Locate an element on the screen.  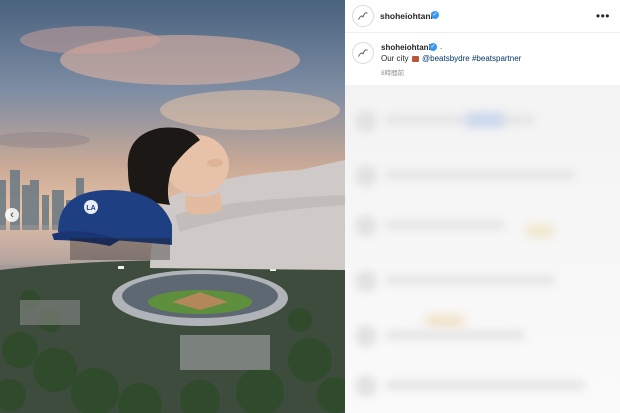
user-avatar is located at coordinates (363, 16).